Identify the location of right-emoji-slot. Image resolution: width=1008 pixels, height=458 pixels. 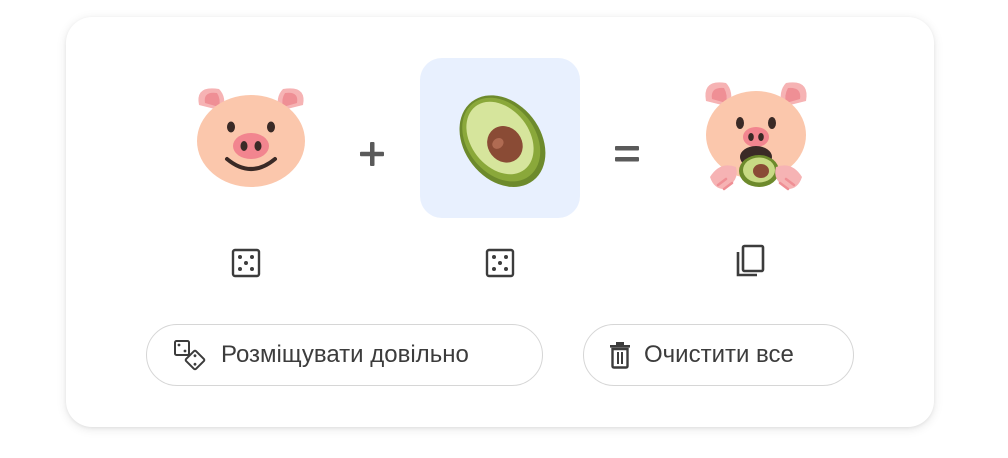
(500, 138).